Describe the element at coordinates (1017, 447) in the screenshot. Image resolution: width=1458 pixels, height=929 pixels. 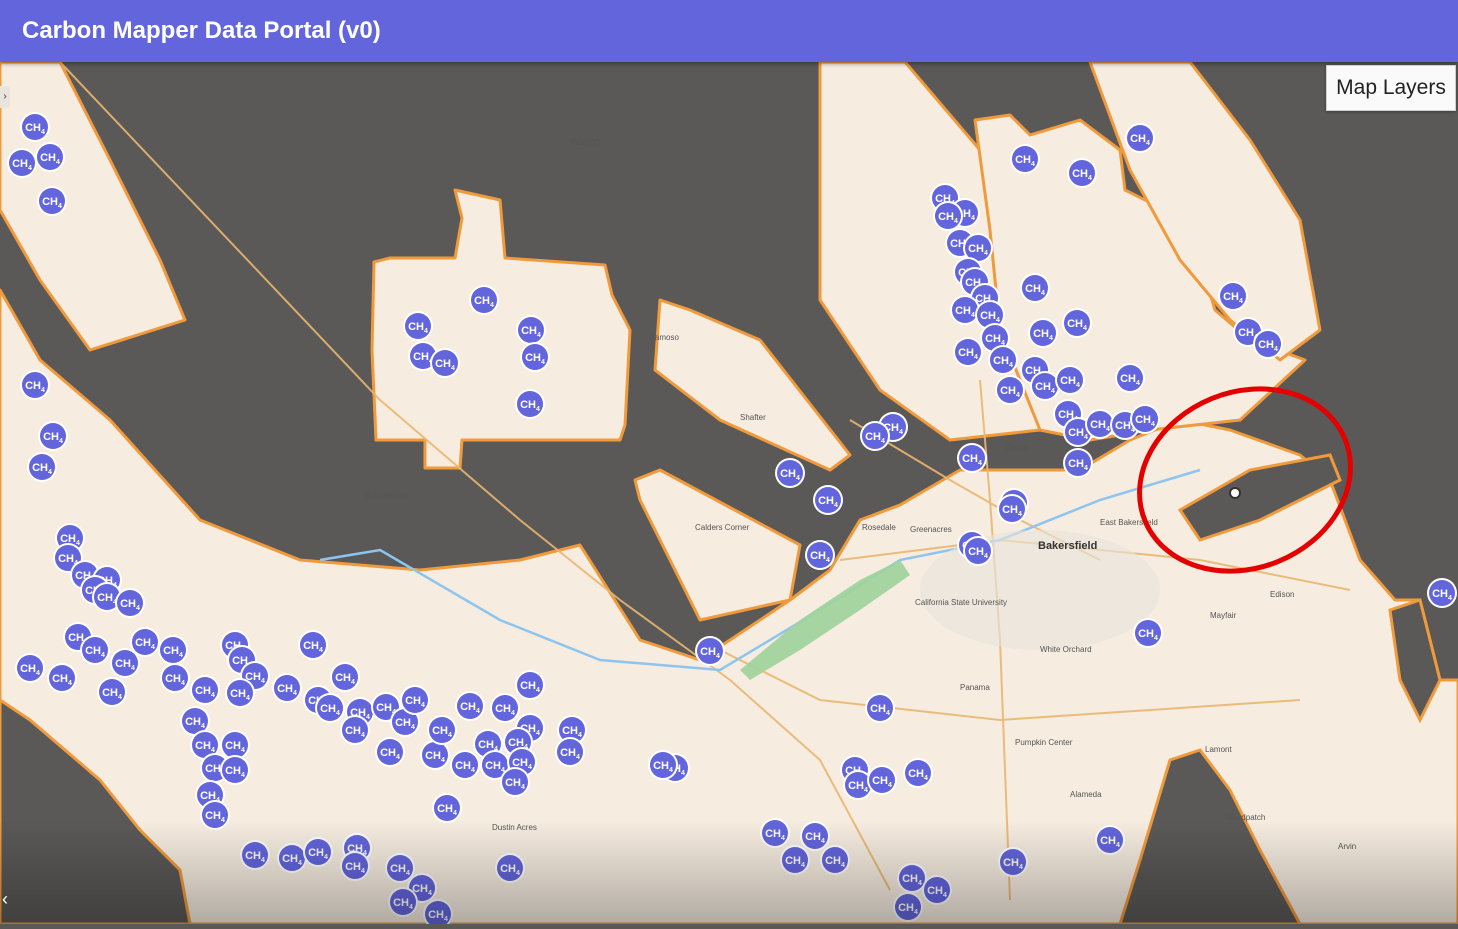
I see `place-label-oildale: Oildale` at that location.